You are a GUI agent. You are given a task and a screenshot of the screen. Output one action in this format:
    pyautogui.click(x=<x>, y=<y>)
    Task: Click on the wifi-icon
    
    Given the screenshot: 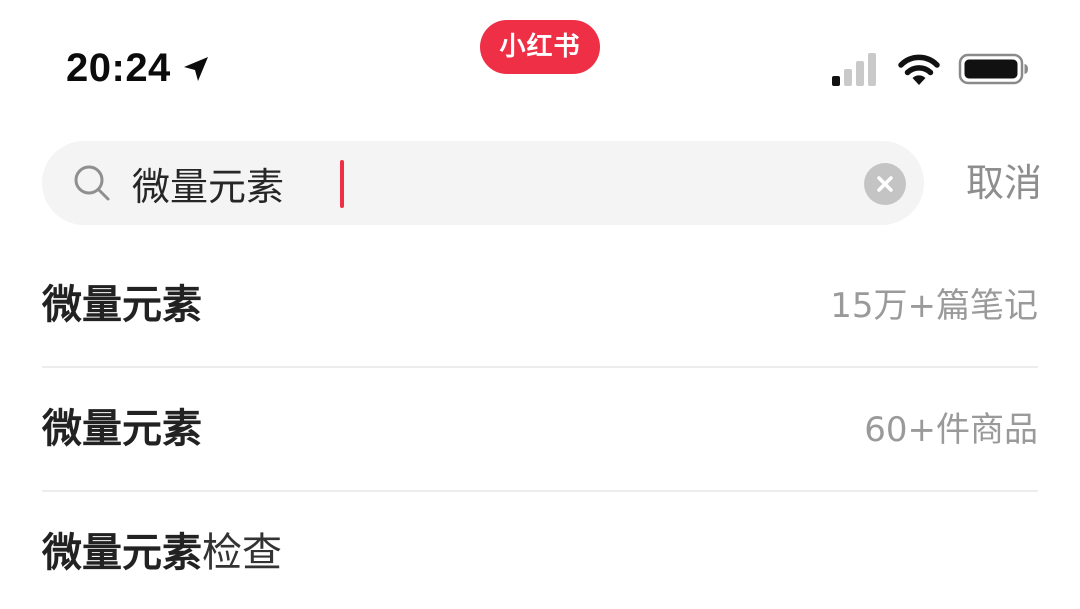 What is the action you would take?
    pyautogui.click(x=919, y=69)
    